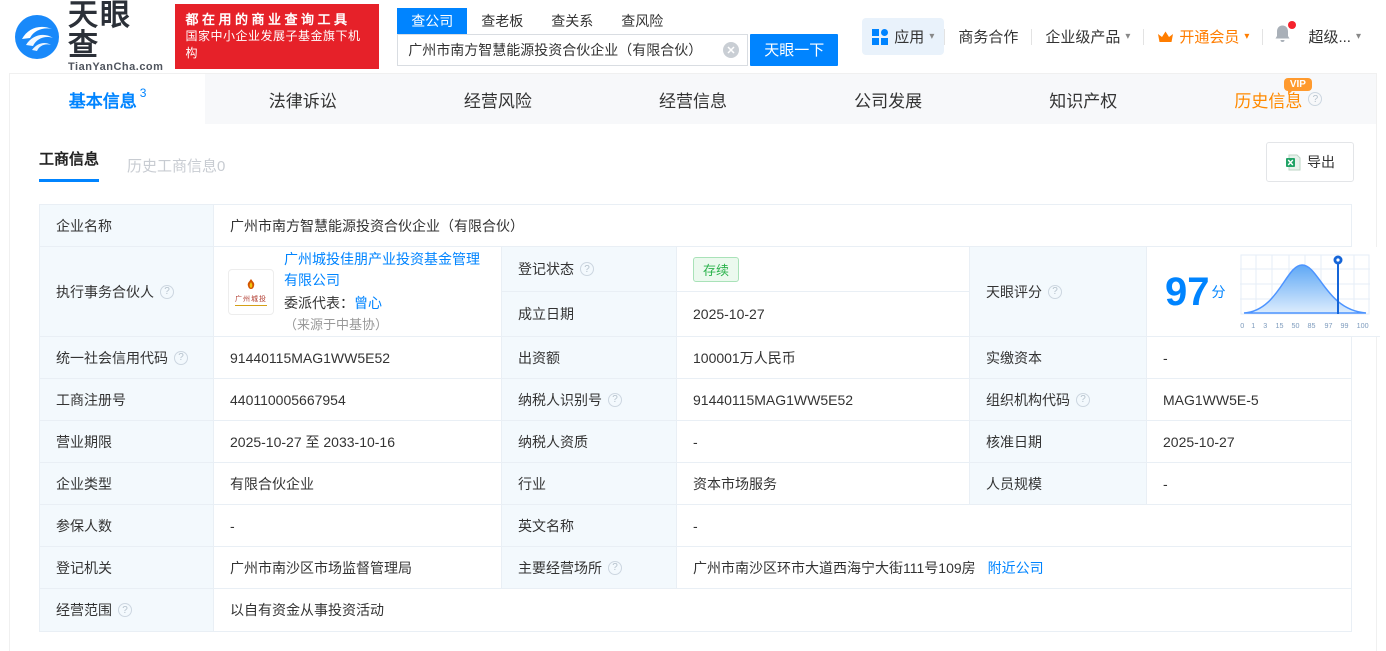 This screenshot has height=651, width=1386. Describe the element at coordinates (108, 99) in the screenshot. I see `tab-basic-info: 基本信息 3` at that location.